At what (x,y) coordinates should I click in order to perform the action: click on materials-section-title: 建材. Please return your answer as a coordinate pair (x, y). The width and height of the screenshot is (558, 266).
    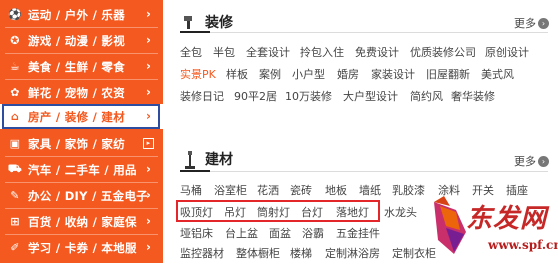
    Looking at the image, I should click on (207, 159).